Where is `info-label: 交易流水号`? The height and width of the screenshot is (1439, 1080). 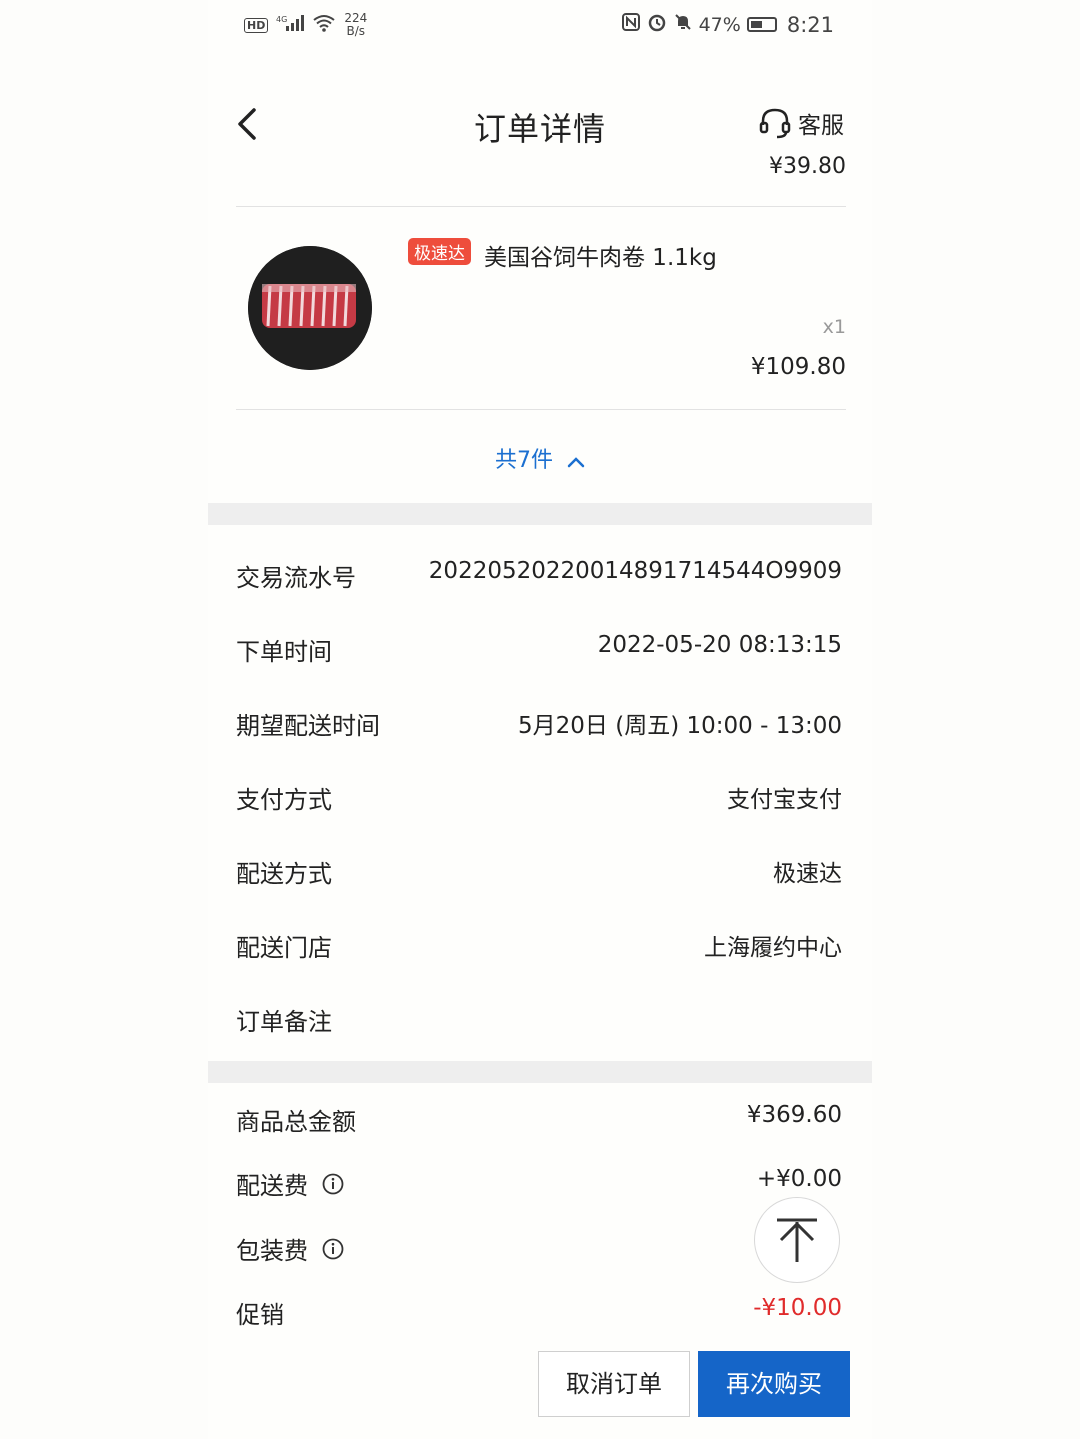
info-label: 交易流水号 is located at coordinates (296, 578).